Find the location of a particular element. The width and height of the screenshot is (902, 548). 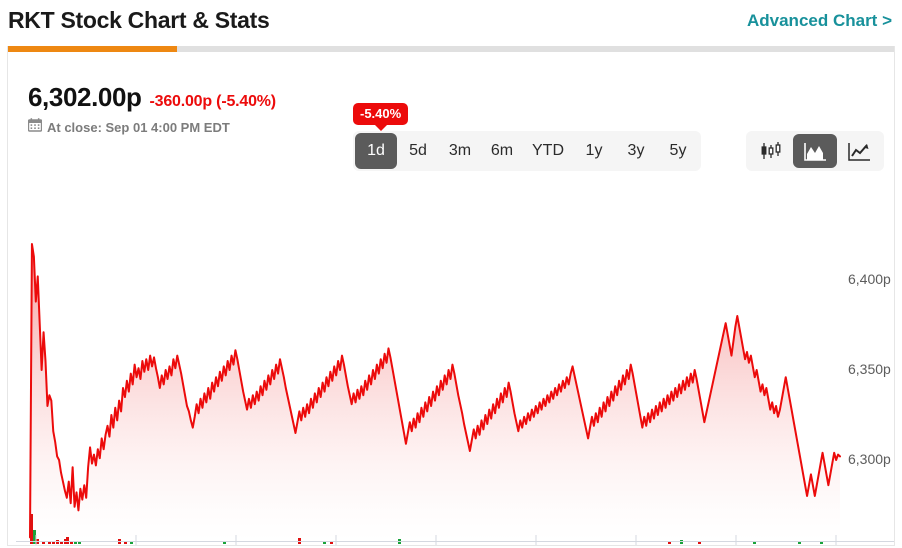

y-axis-label: 6,300p is located at coordinates (869, 459).